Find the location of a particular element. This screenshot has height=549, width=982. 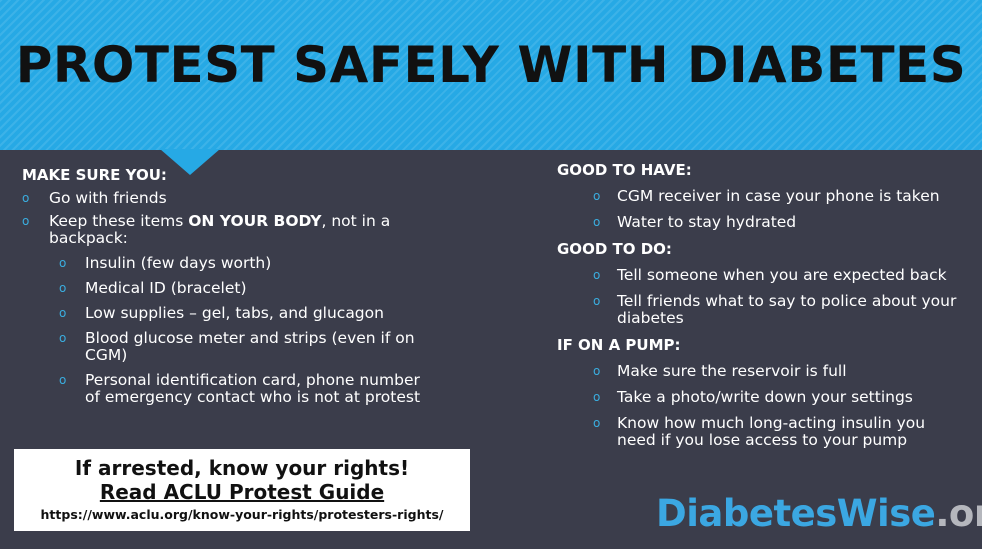

aclu-rights-text: If arrested, know your rights! is located at coordinates (242, 468).